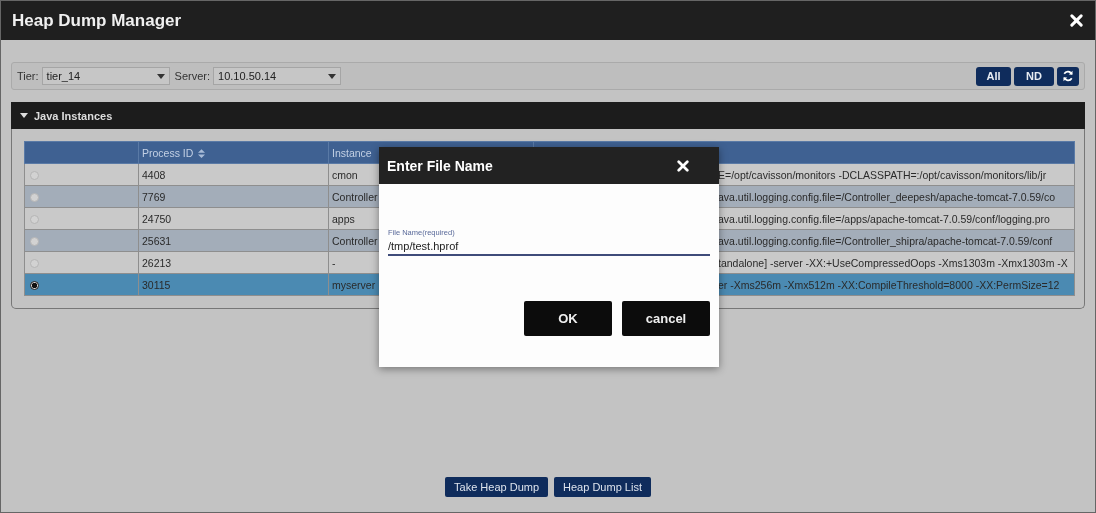 This screenshot has width=1096, height=513. I want to click on field-value: /tmp/test.hprof, so click(424, 246).